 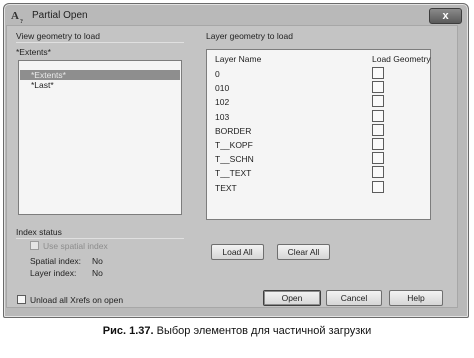 What do you see at coordinates (292, 298) in the screenshot?
I see `open-button: Open` at bounding box center [292, 298].